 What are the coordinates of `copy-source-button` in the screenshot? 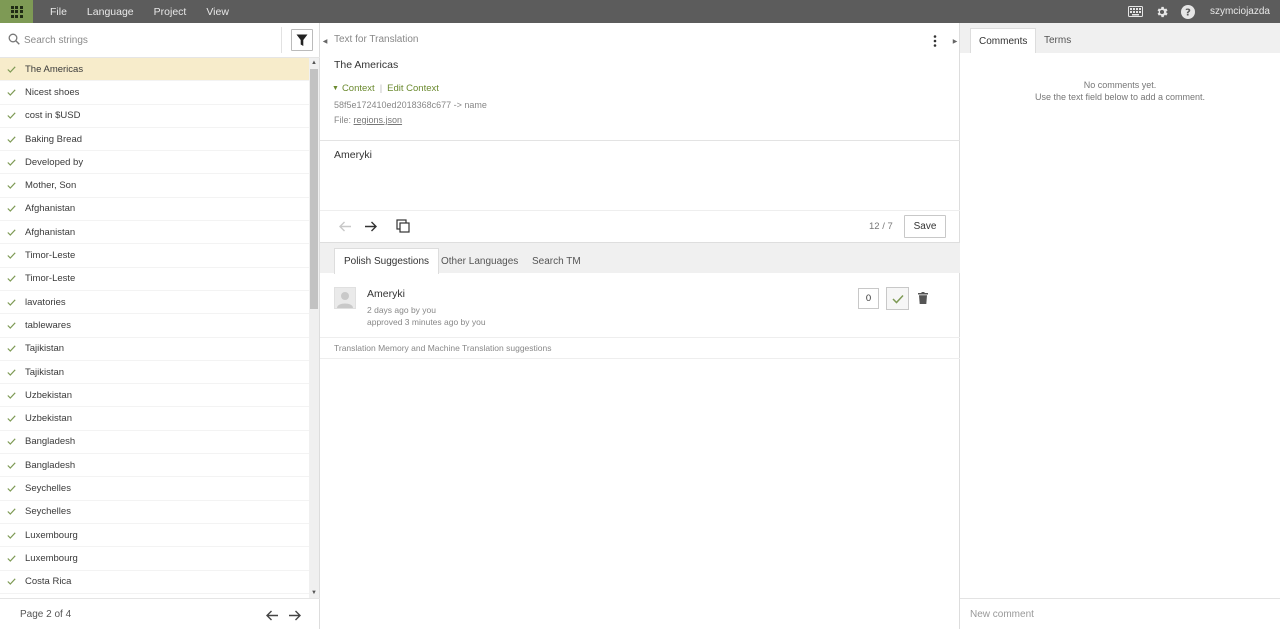 It's located at (403, 226).